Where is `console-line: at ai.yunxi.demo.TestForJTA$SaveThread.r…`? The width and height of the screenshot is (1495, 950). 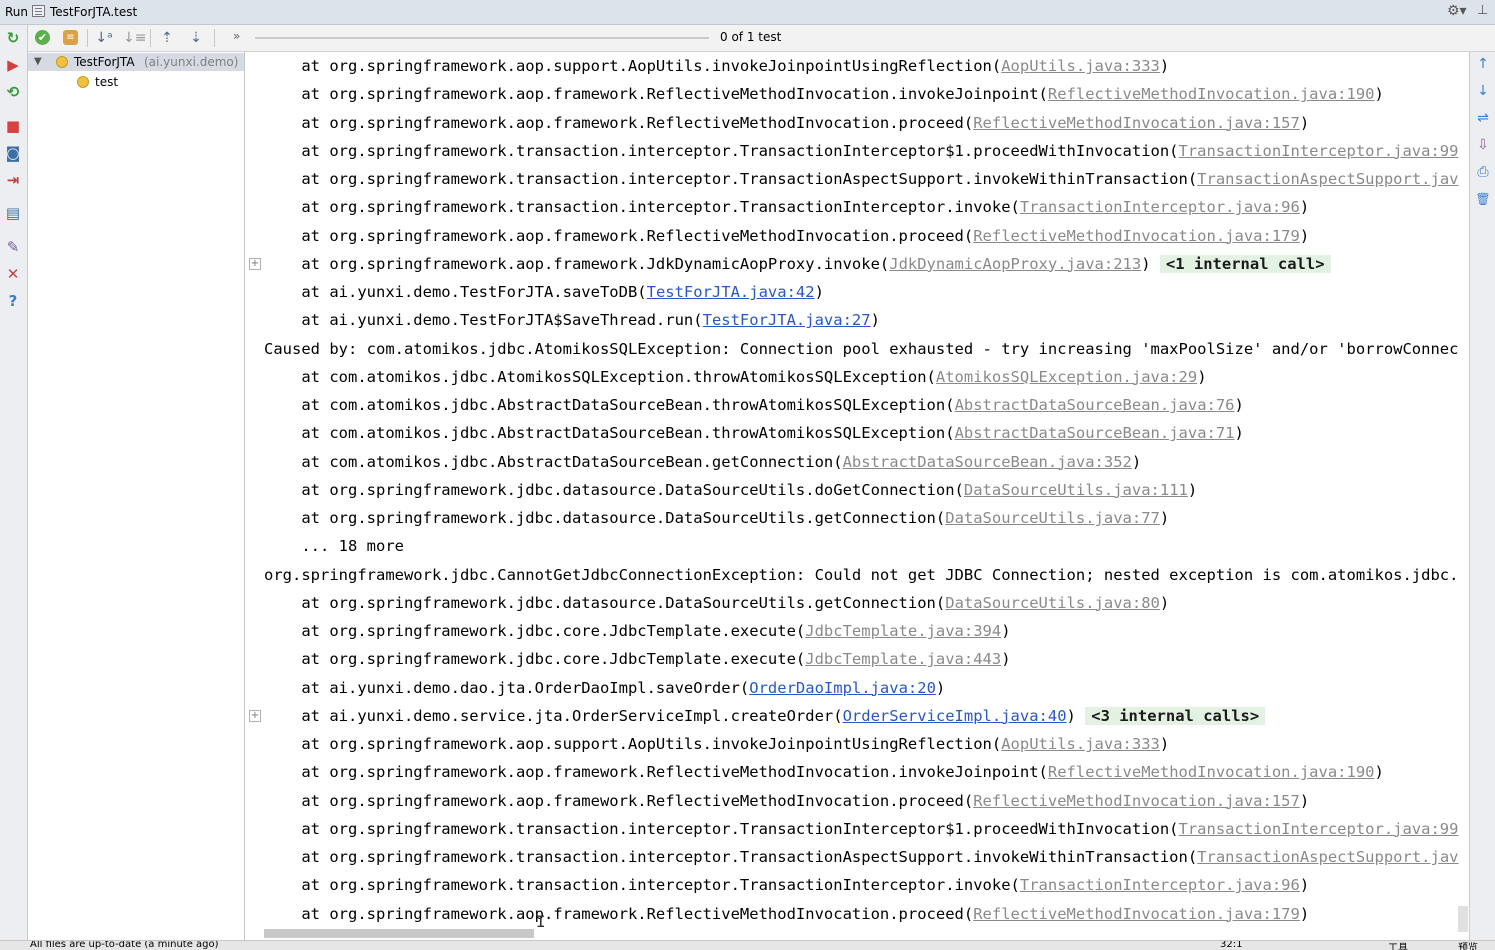 console-line: at ai.yunxi.demo.TestForJTA$SaveThread.r… is located at coordinates (572, 320).